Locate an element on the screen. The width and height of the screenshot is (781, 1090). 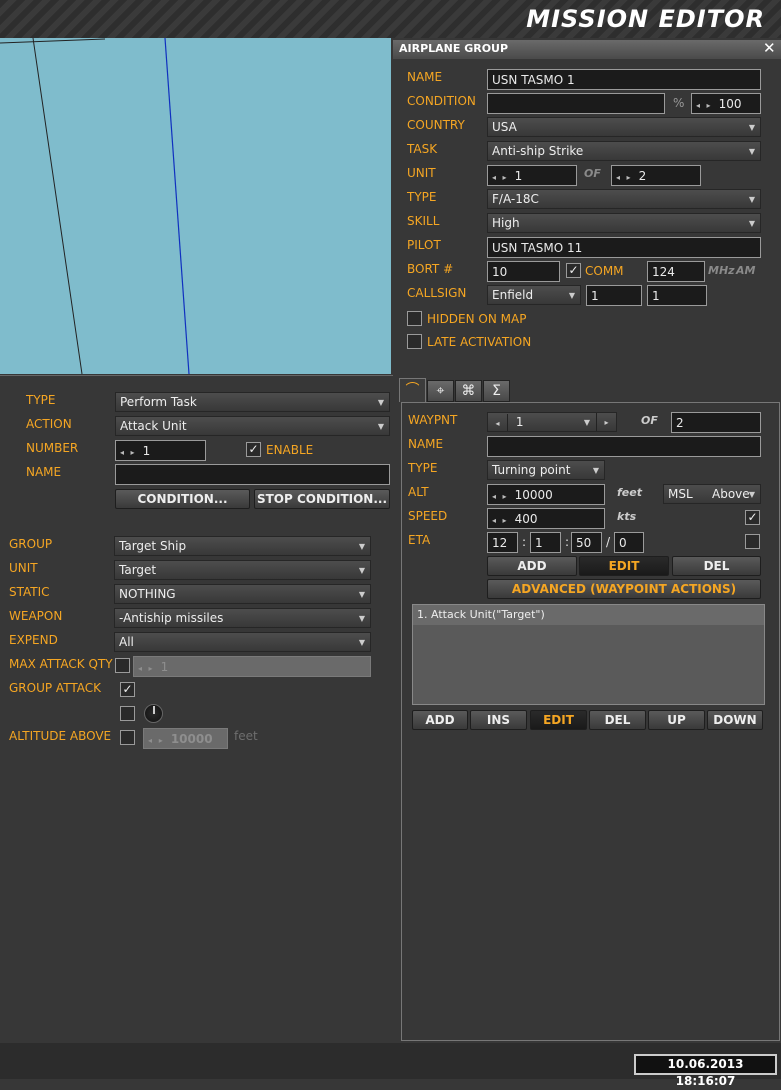
comm-frequency-input: 124 is located at coordinates (676, 271).